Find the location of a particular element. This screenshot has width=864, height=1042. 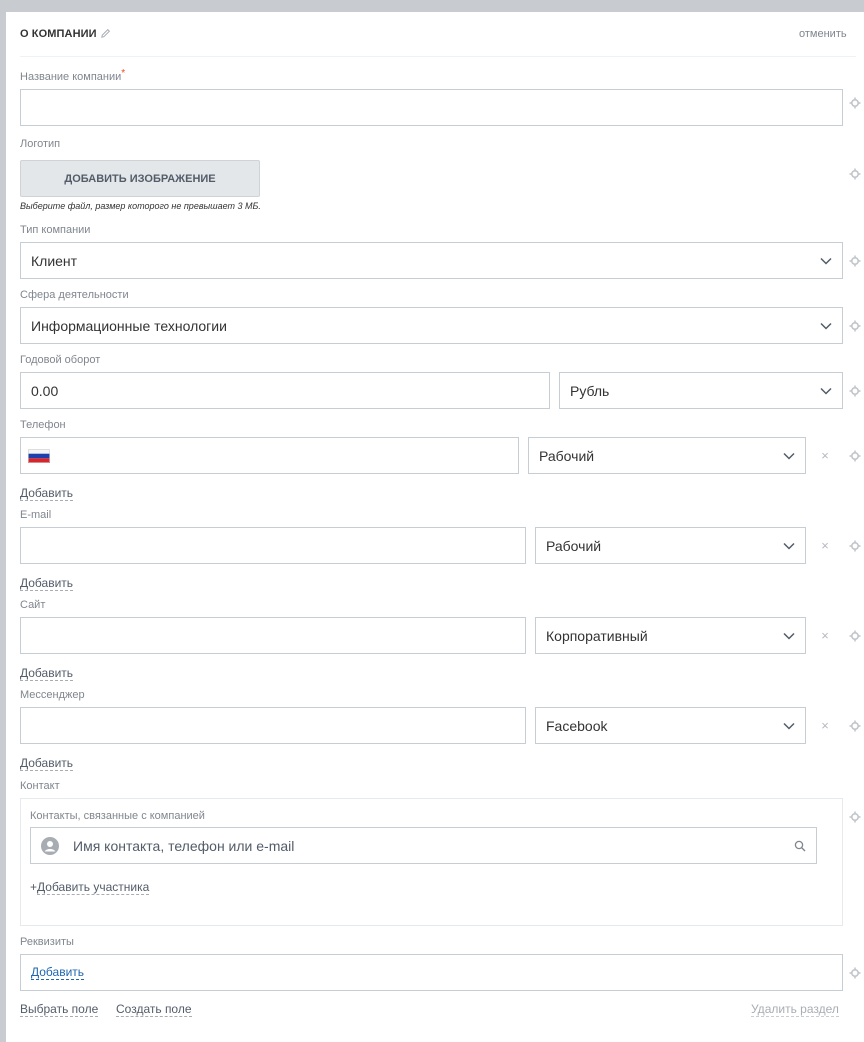

russia-flag-icon is located at coordinates (39, 455).